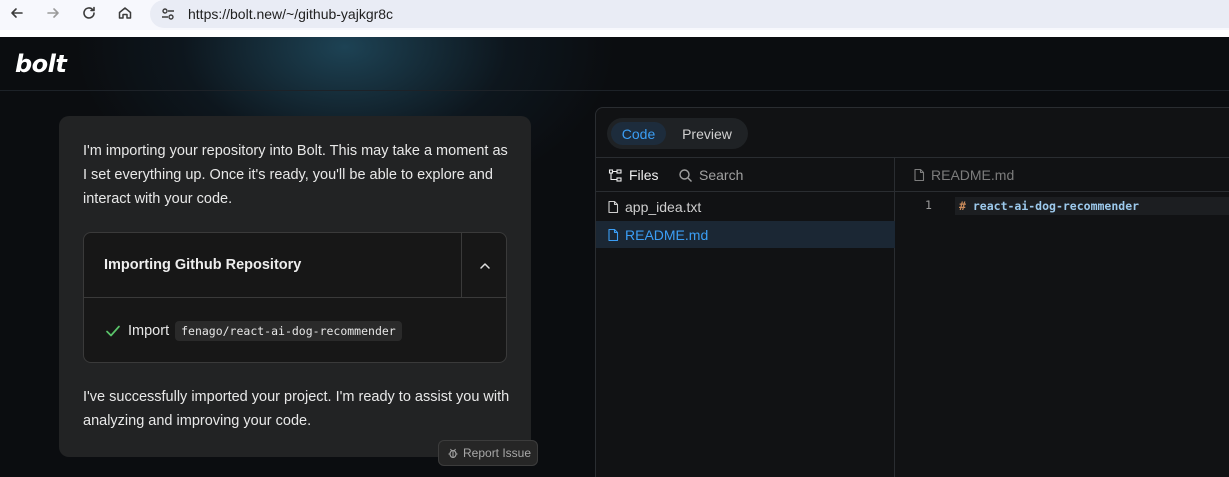 Image resolution: width=1229 pixels, height=477 pixels. Describe the element at coordinates (615, 175) in the screenshot. I see `file-tree-icon` at that location.